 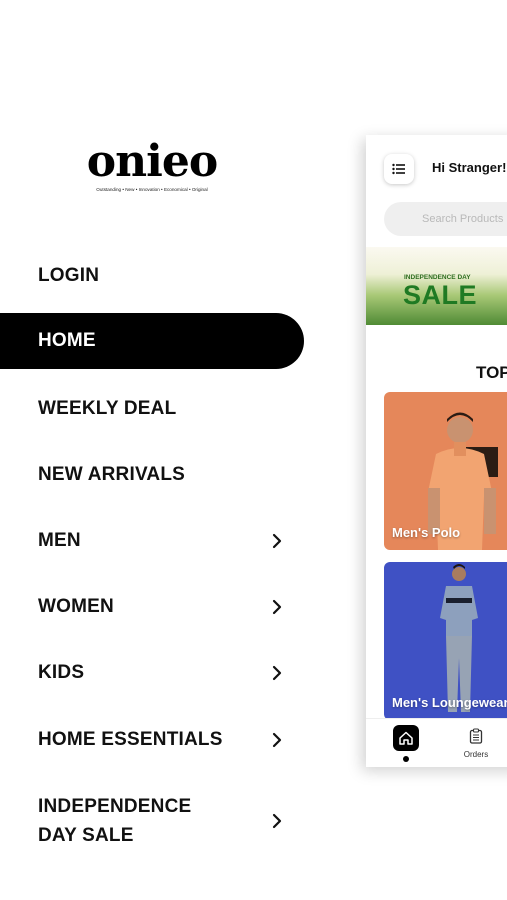 I want to click on nav-orders-label: Orders, so click(x=476, y=754).